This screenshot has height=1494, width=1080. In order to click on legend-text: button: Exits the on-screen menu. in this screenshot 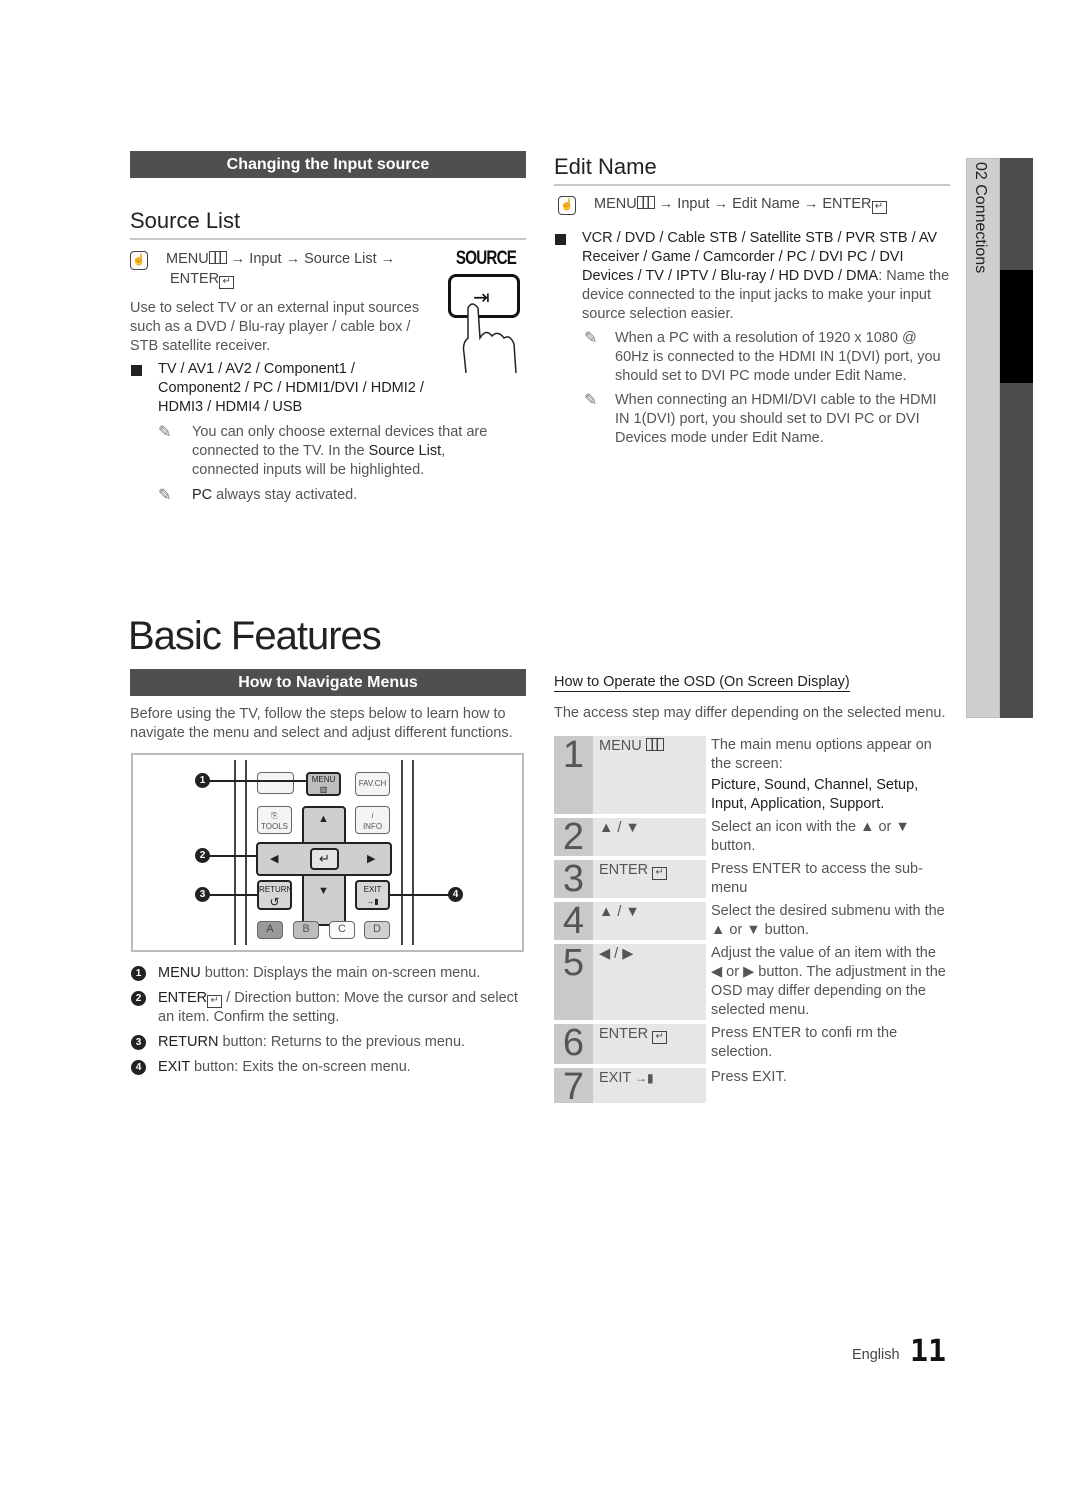, I will do `click(300, 1067)`.